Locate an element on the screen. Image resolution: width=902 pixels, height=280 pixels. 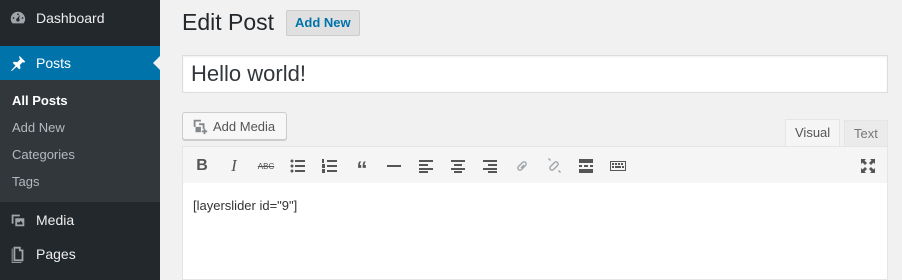
menu-posts-label: Posts is located at coordinates (54, 63).